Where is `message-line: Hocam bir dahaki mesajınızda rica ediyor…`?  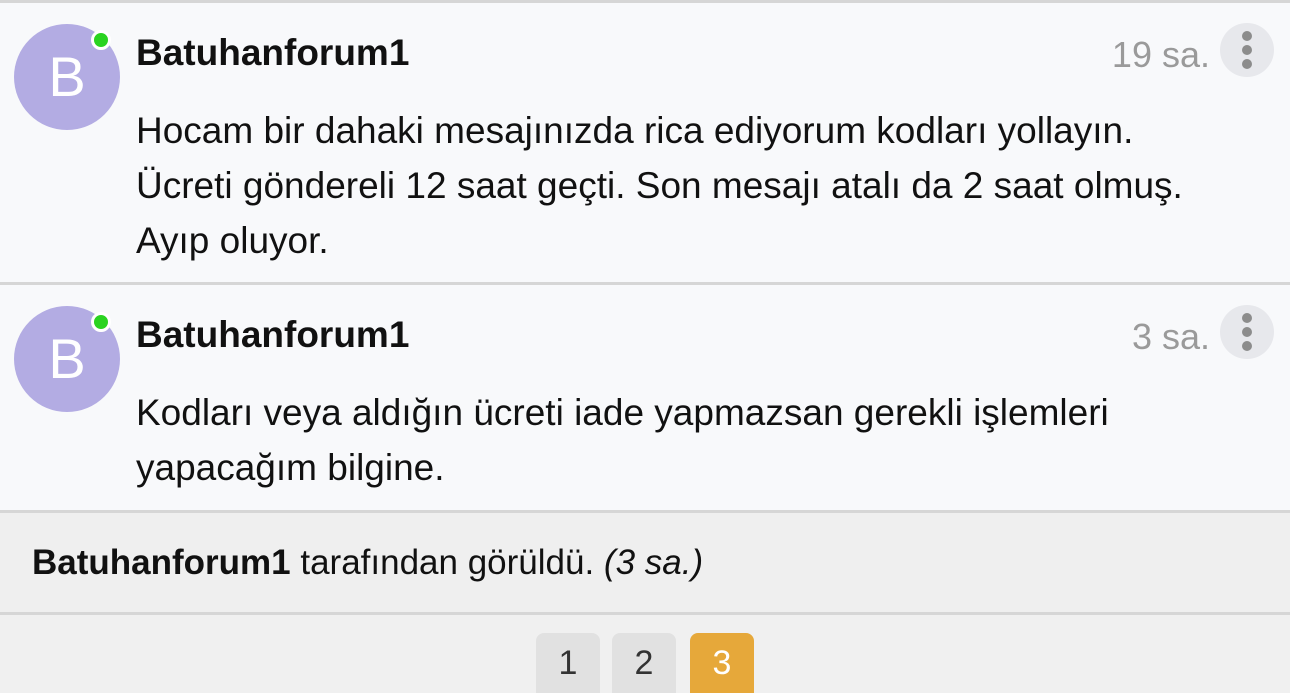 message-line: Hocam bir dahaki mesajınızda rica ediyor… is located at coordinates (635, 130).